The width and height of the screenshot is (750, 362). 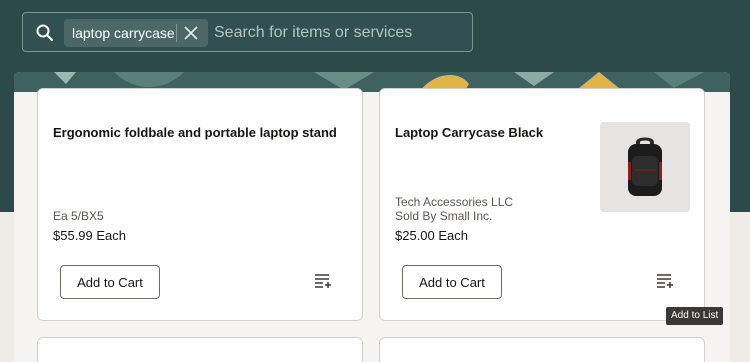 What do you see at coordinates (490, 133) in the screenshot?
I see `product-title: Laptop Carrycase Black` at bounding box center [490, 133].